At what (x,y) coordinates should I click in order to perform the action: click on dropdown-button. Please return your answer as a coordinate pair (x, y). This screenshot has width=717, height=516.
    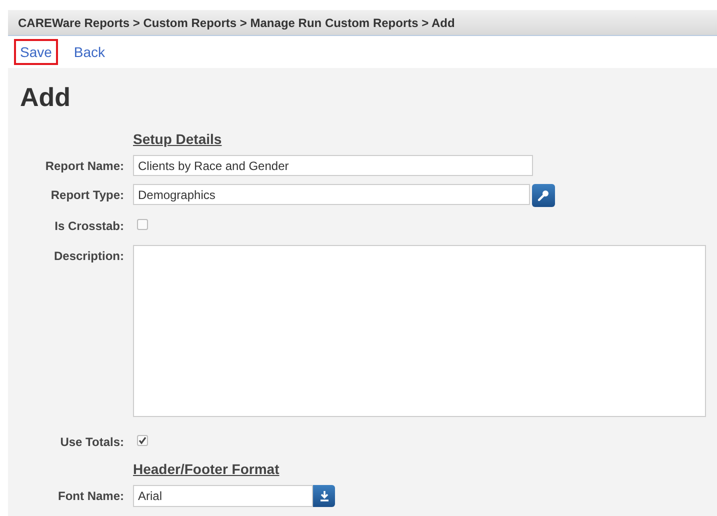
    Looking at the image, I should click on (324, 496).